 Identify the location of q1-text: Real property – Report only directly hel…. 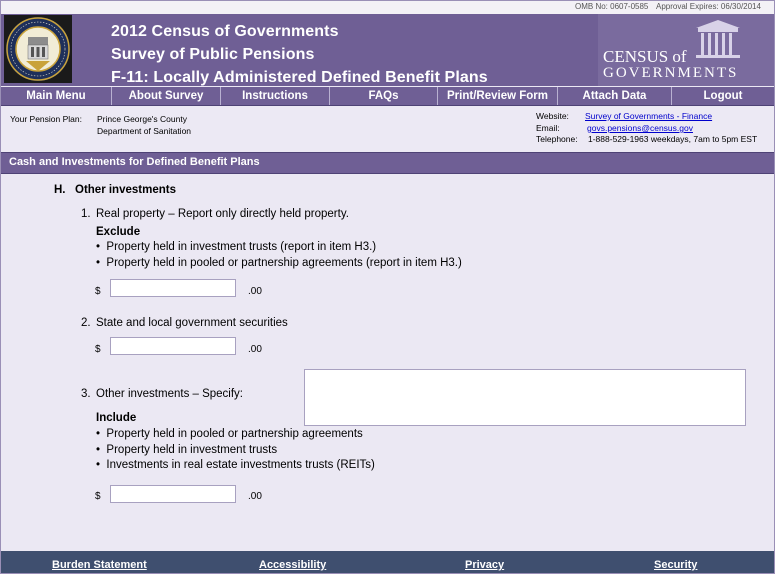
(222, 214).